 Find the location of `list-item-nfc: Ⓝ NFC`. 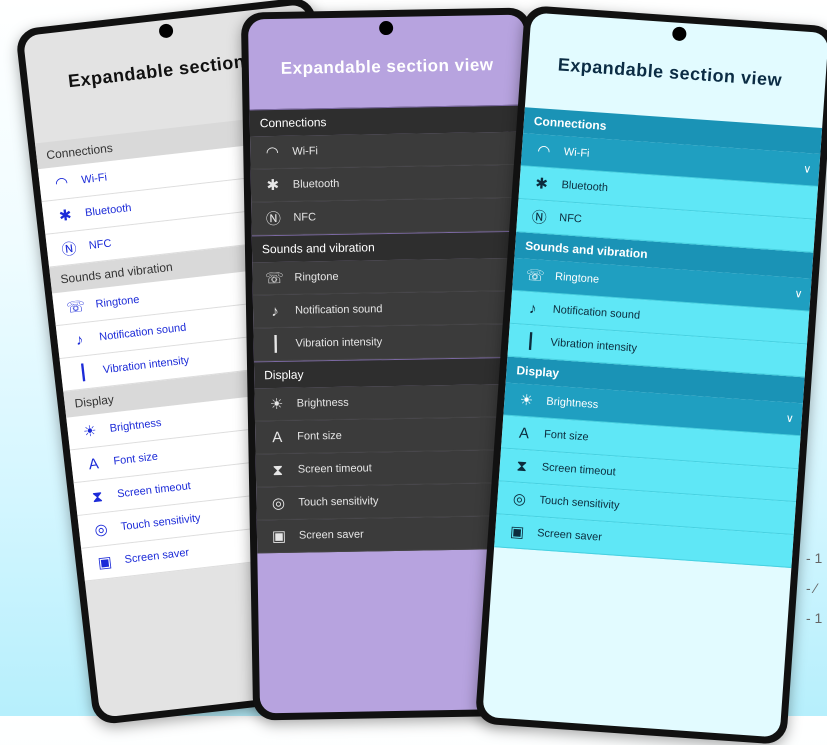

list-item-nfc: Ⓝ NFC is located at coordinates (389, 216).